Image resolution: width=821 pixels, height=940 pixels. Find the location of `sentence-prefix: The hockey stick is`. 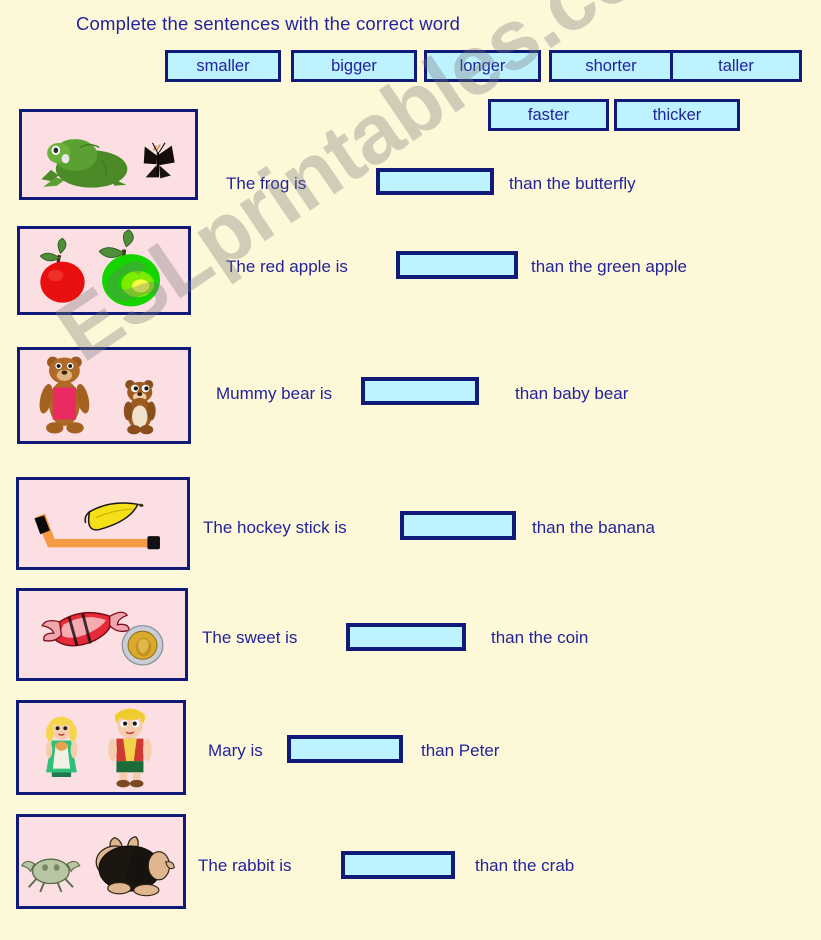

sentence-prefix: The hockey stick is is located at coordinates (275, 527).